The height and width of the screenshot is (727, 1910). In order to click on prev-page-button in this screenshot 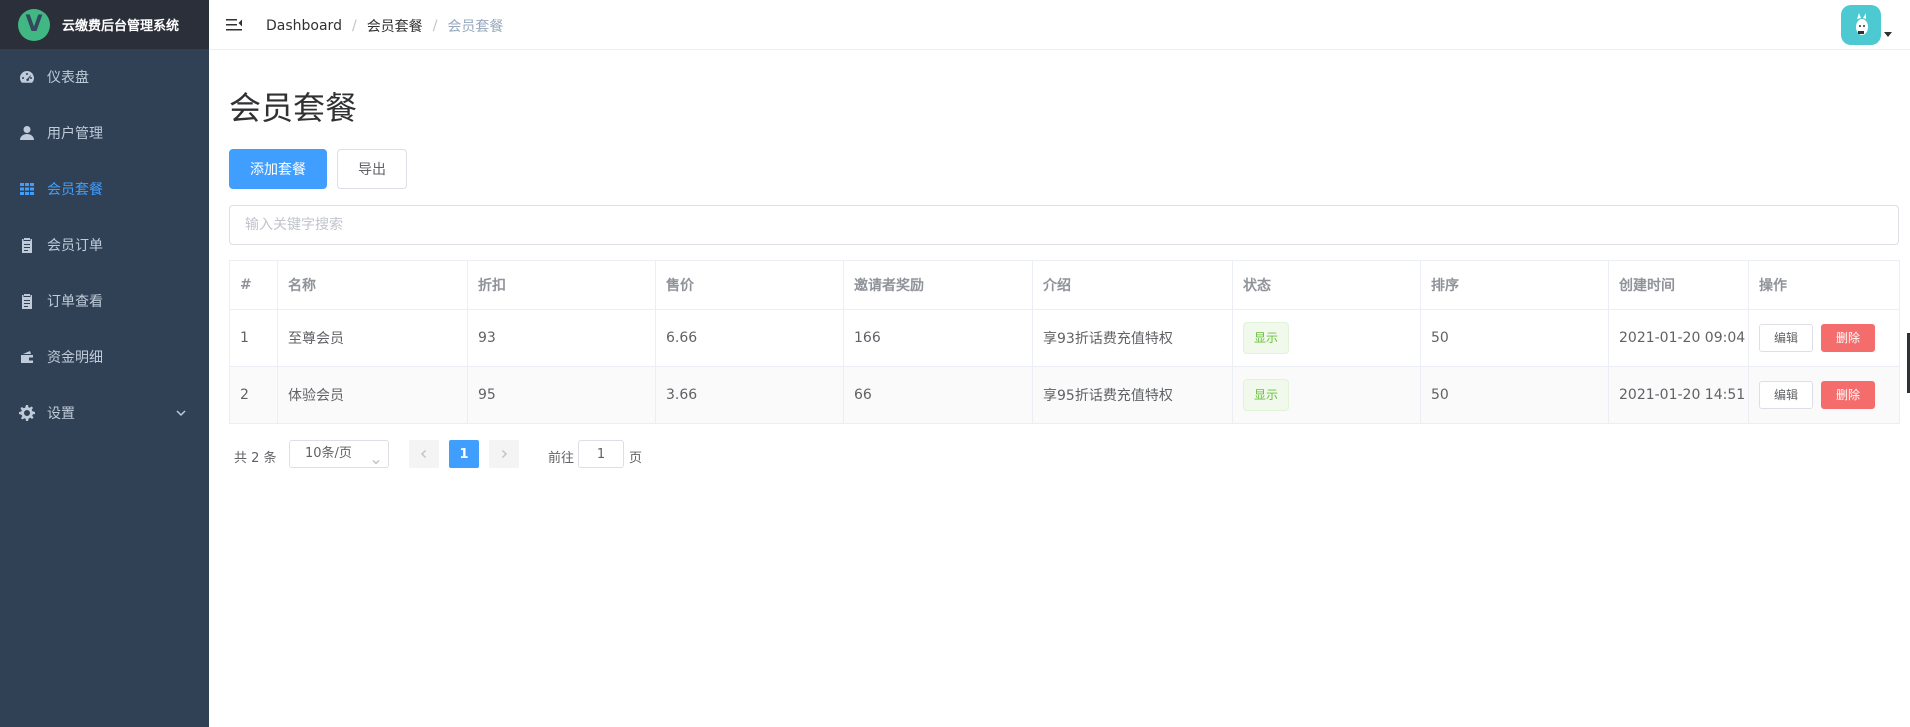, I will do `click(424, 454)`.